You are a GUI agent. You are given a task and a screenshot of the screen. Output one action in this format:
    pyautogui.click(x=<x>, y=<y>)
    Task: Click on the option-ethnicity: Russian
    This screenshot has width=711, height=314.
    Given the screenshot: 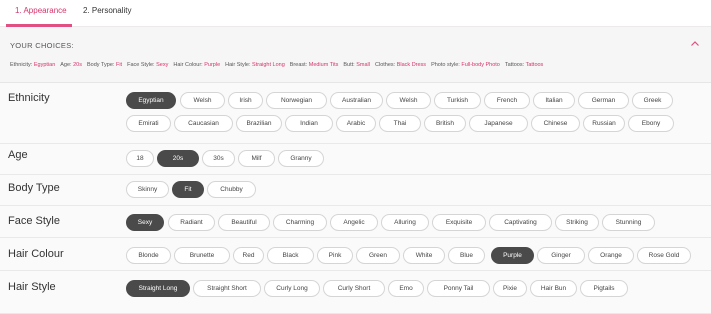 What is the action you would take?
    pyautogui.click(x=604, y=123)
    